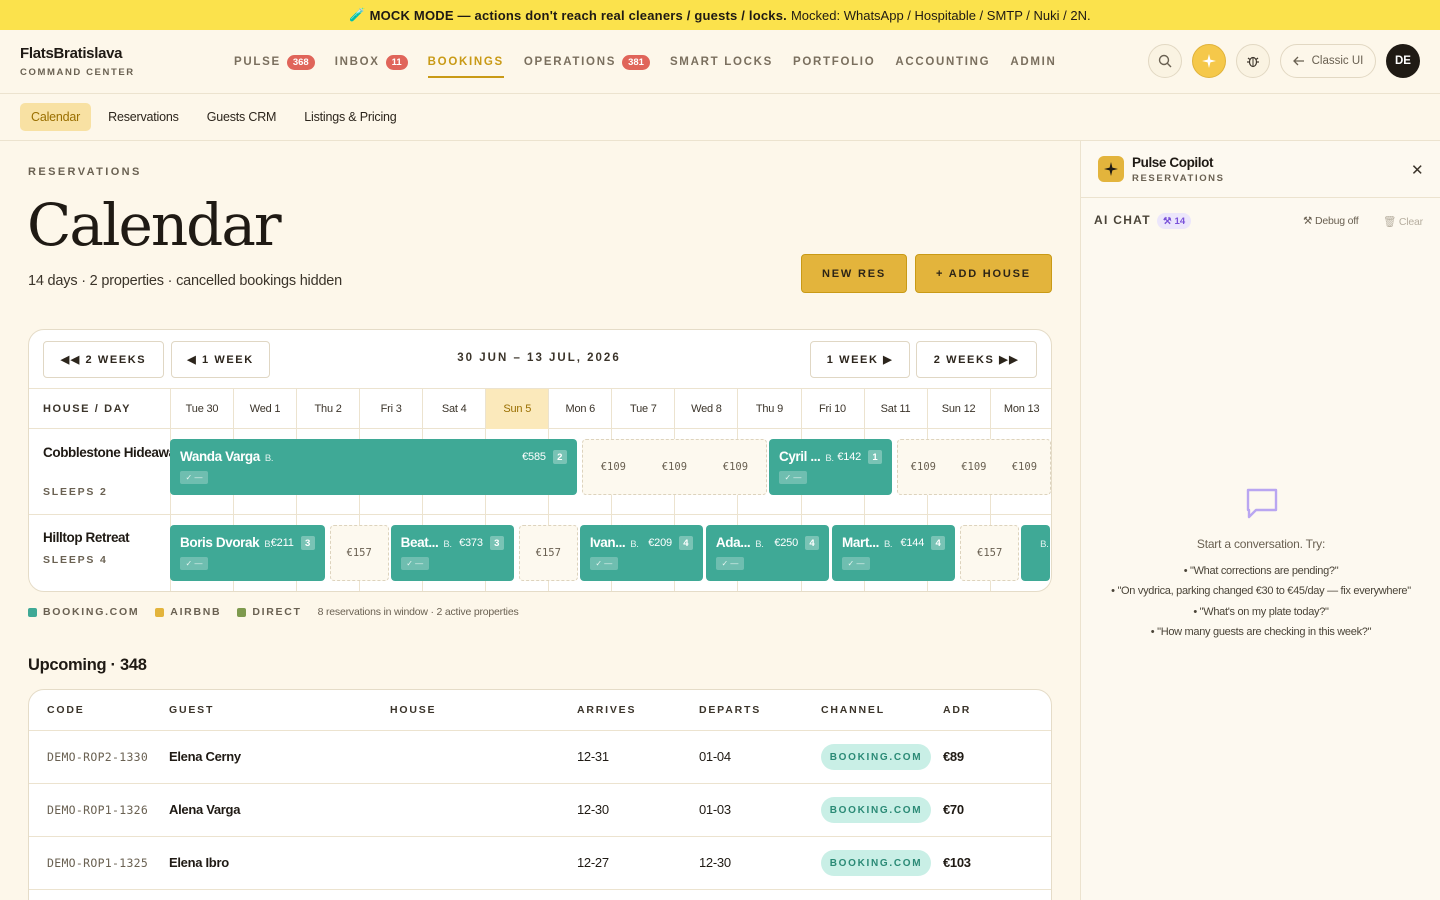 The height and width of the screenshot is (900, 1440). I want to click on classic-ui-button: Classic UI, so click(1328, 61).